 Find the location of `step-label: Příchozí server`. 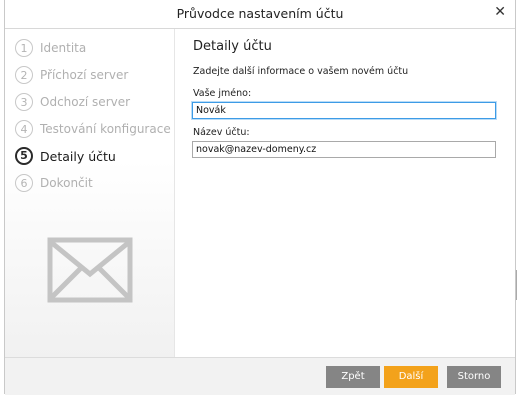

step-label: Příchozí server is located at coordinates (84, 75).